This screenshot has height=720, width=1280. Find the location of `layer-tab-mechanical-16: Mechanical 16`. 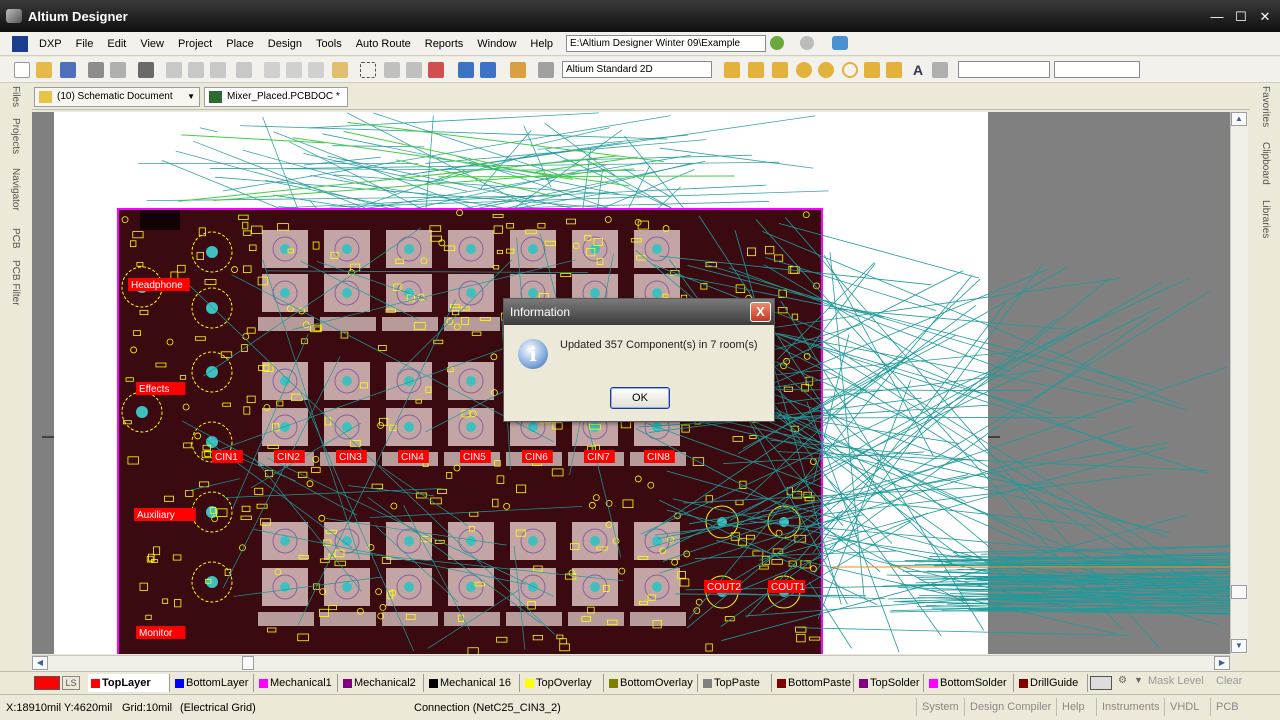

layer-tab-mechanical-16: Mechanical 16 is located at coordinates (473, 683).